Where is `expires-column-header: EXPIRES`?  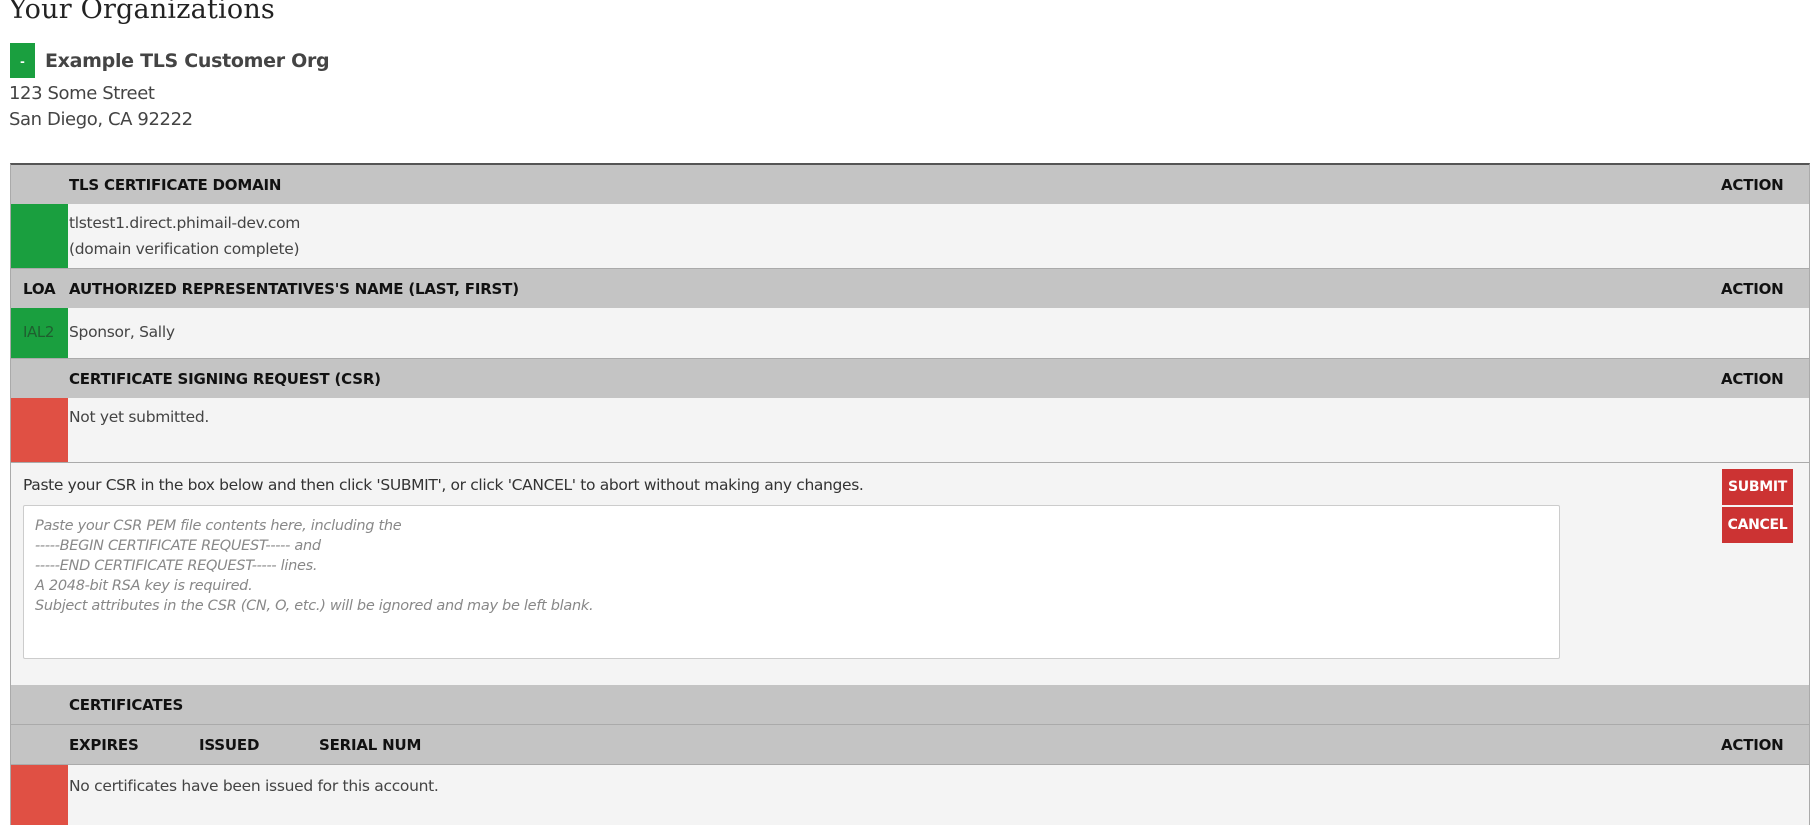
expires-column-header: EXPIRES is located at coordinates (104, 745).